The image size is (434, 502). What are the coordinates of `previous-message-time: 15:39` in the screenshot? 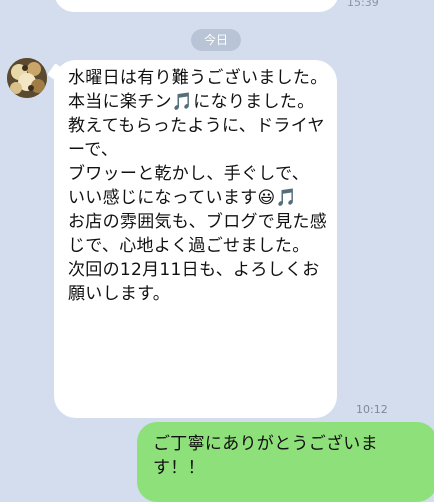 It's located at (363, 4).